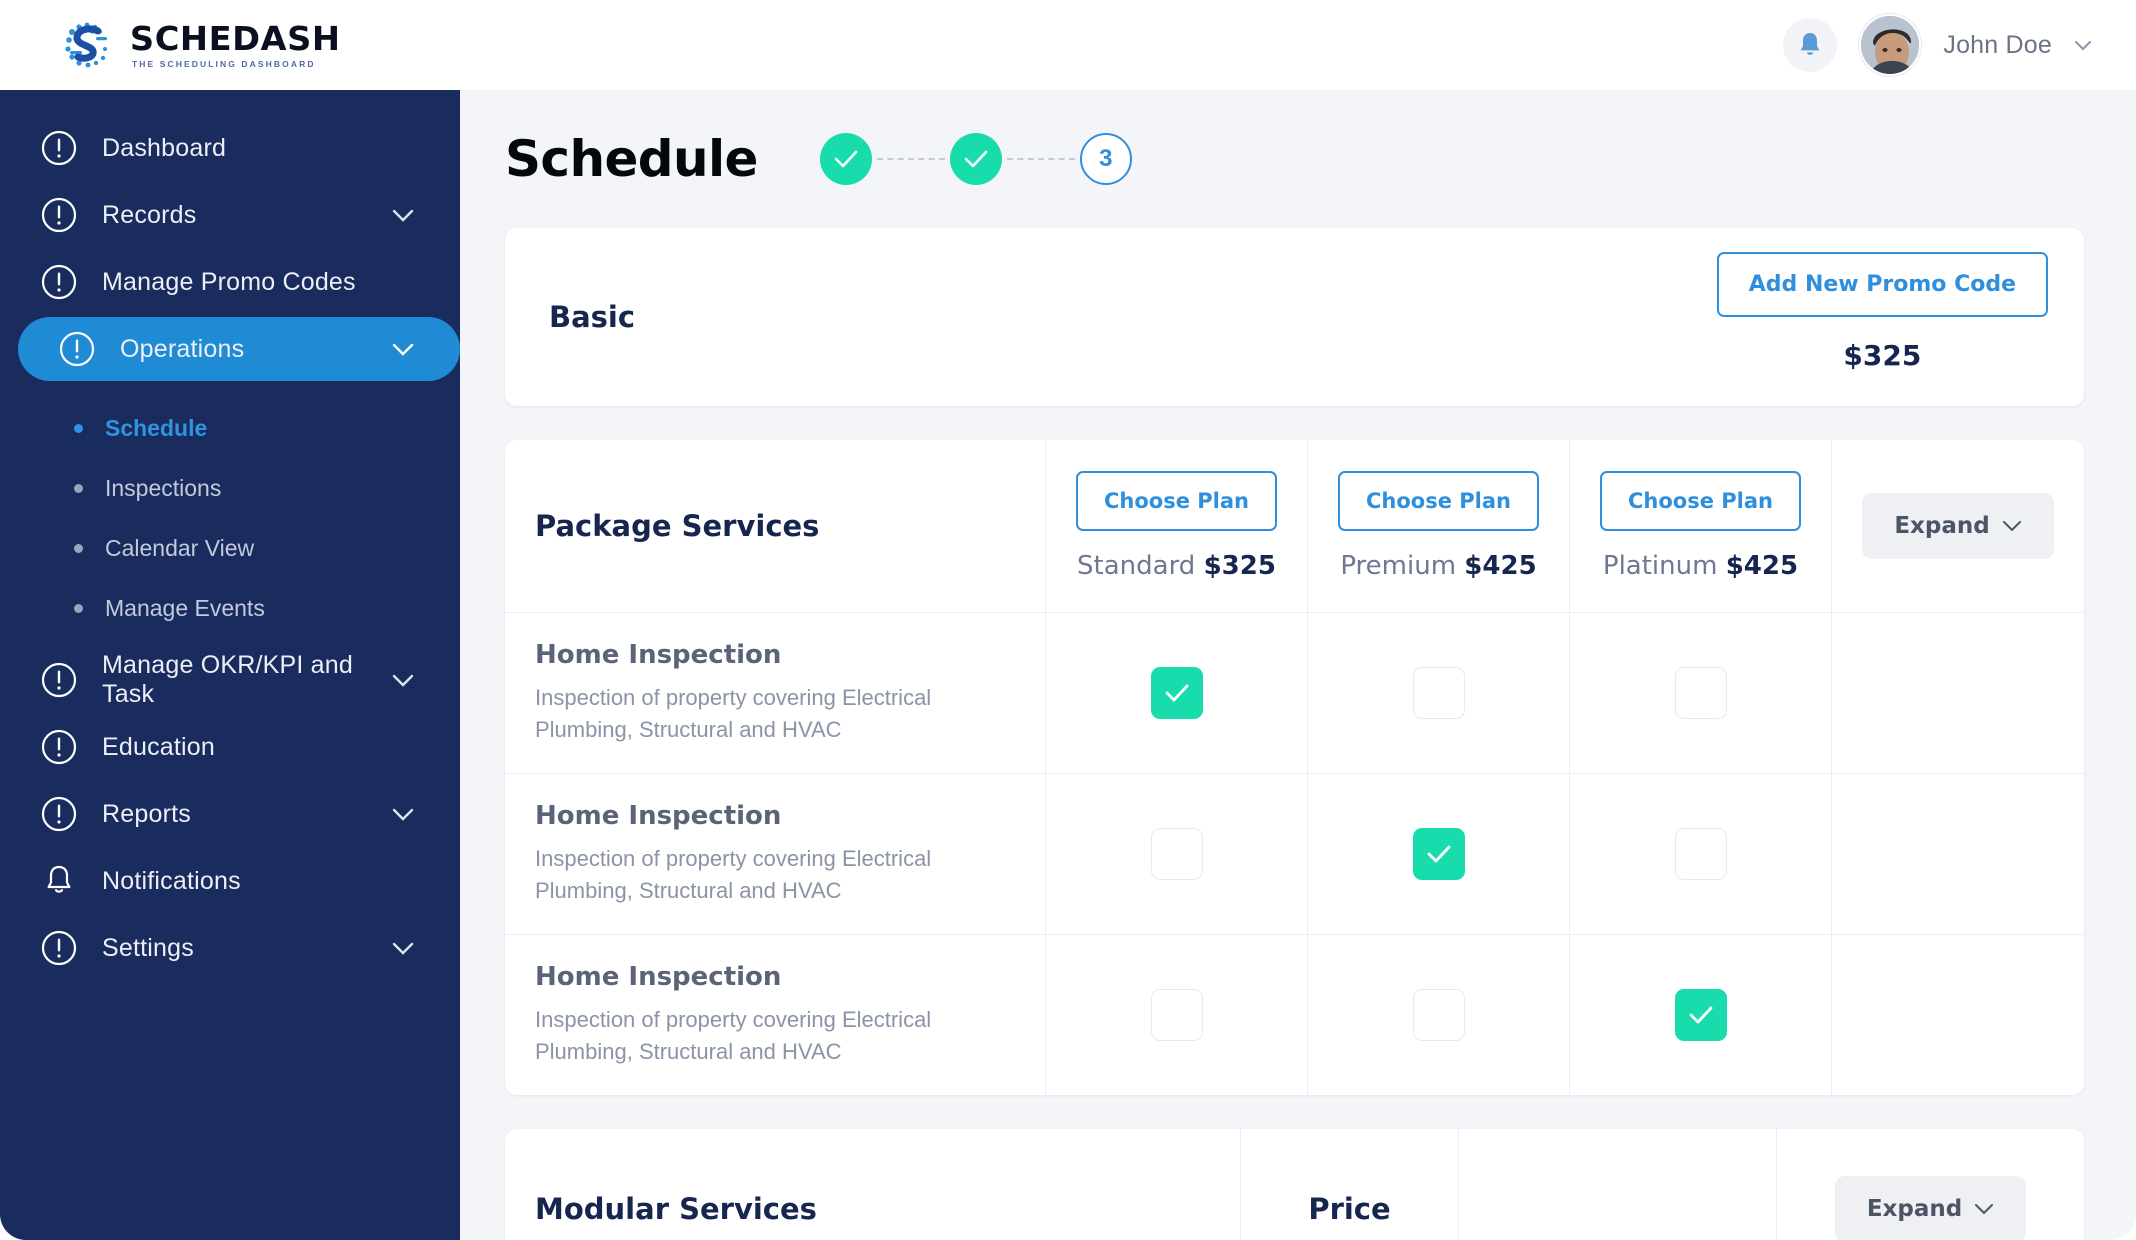  I want to click on sidebar-item-schedule: Schedule, so click(230, 428).